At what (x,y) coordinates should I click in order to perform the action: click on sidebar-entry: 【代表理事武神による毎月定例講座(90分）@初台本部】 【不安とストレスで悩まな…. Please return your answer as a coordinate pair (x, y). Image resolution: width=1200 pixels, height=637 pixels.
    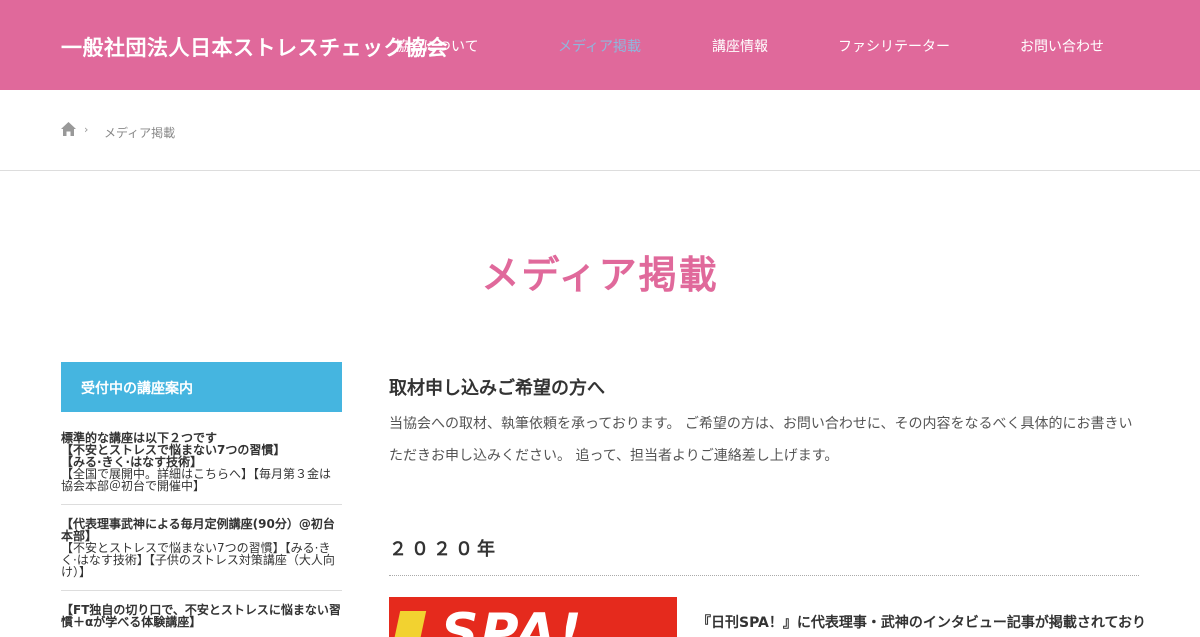
    Looking at the image, I should click on (201, 548).